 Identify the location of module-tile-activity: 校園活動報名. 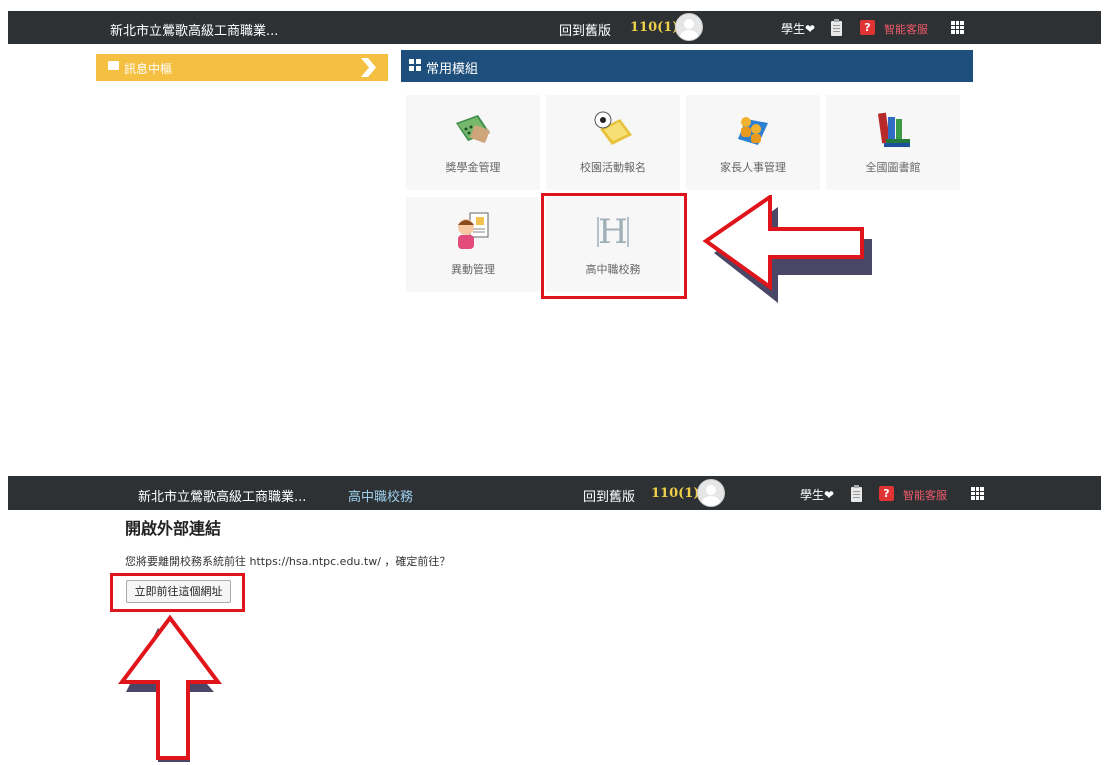
(613, 142).